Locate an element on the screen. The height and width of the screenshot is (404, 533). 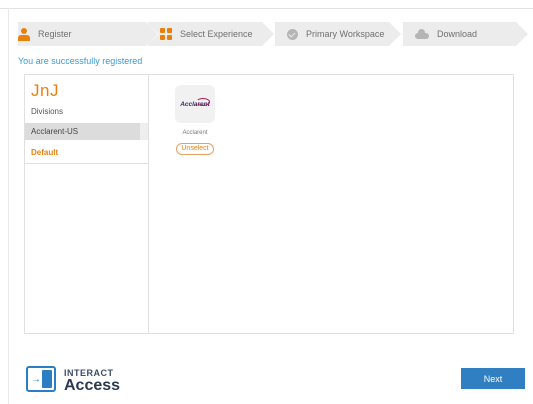
experience-tile-name: Acclarent is located at coordinates (195, 133).